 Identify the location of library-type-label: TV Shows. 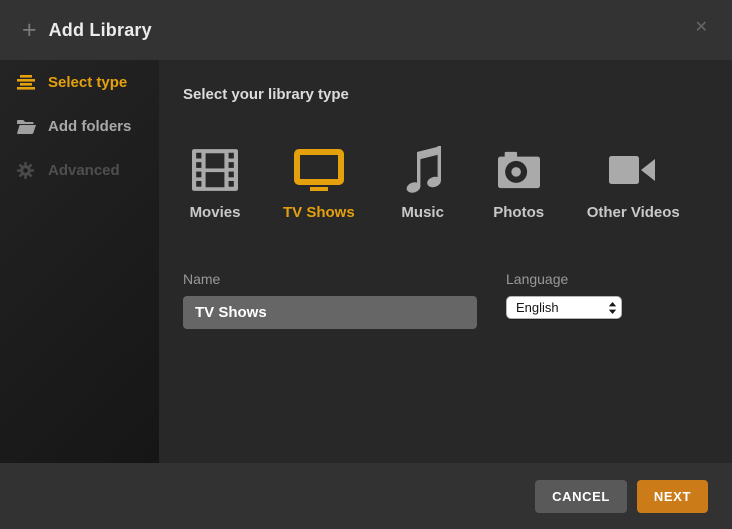
(319, 212).